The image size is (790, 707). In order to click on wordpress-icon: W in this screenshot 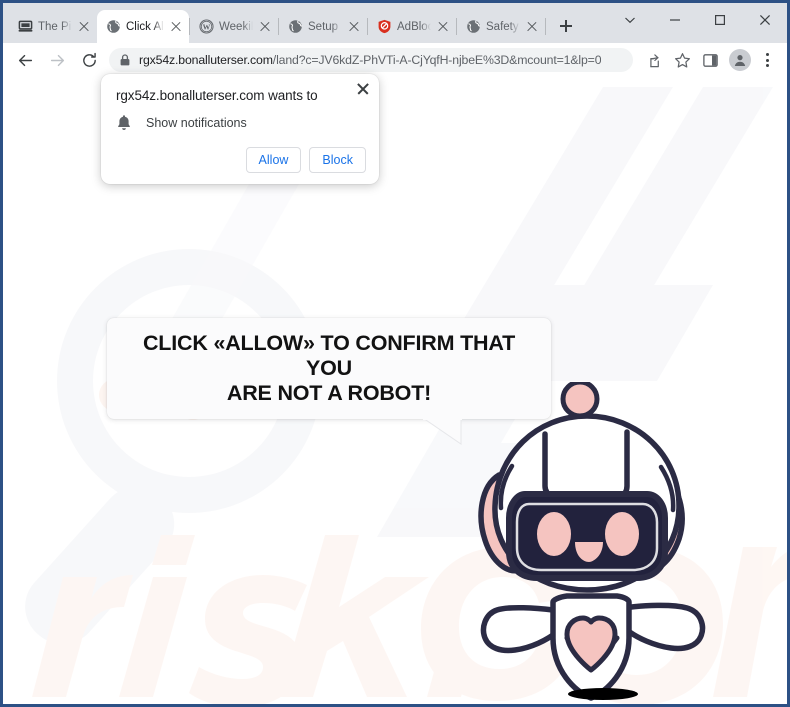, I will do `click(206, 26)`.